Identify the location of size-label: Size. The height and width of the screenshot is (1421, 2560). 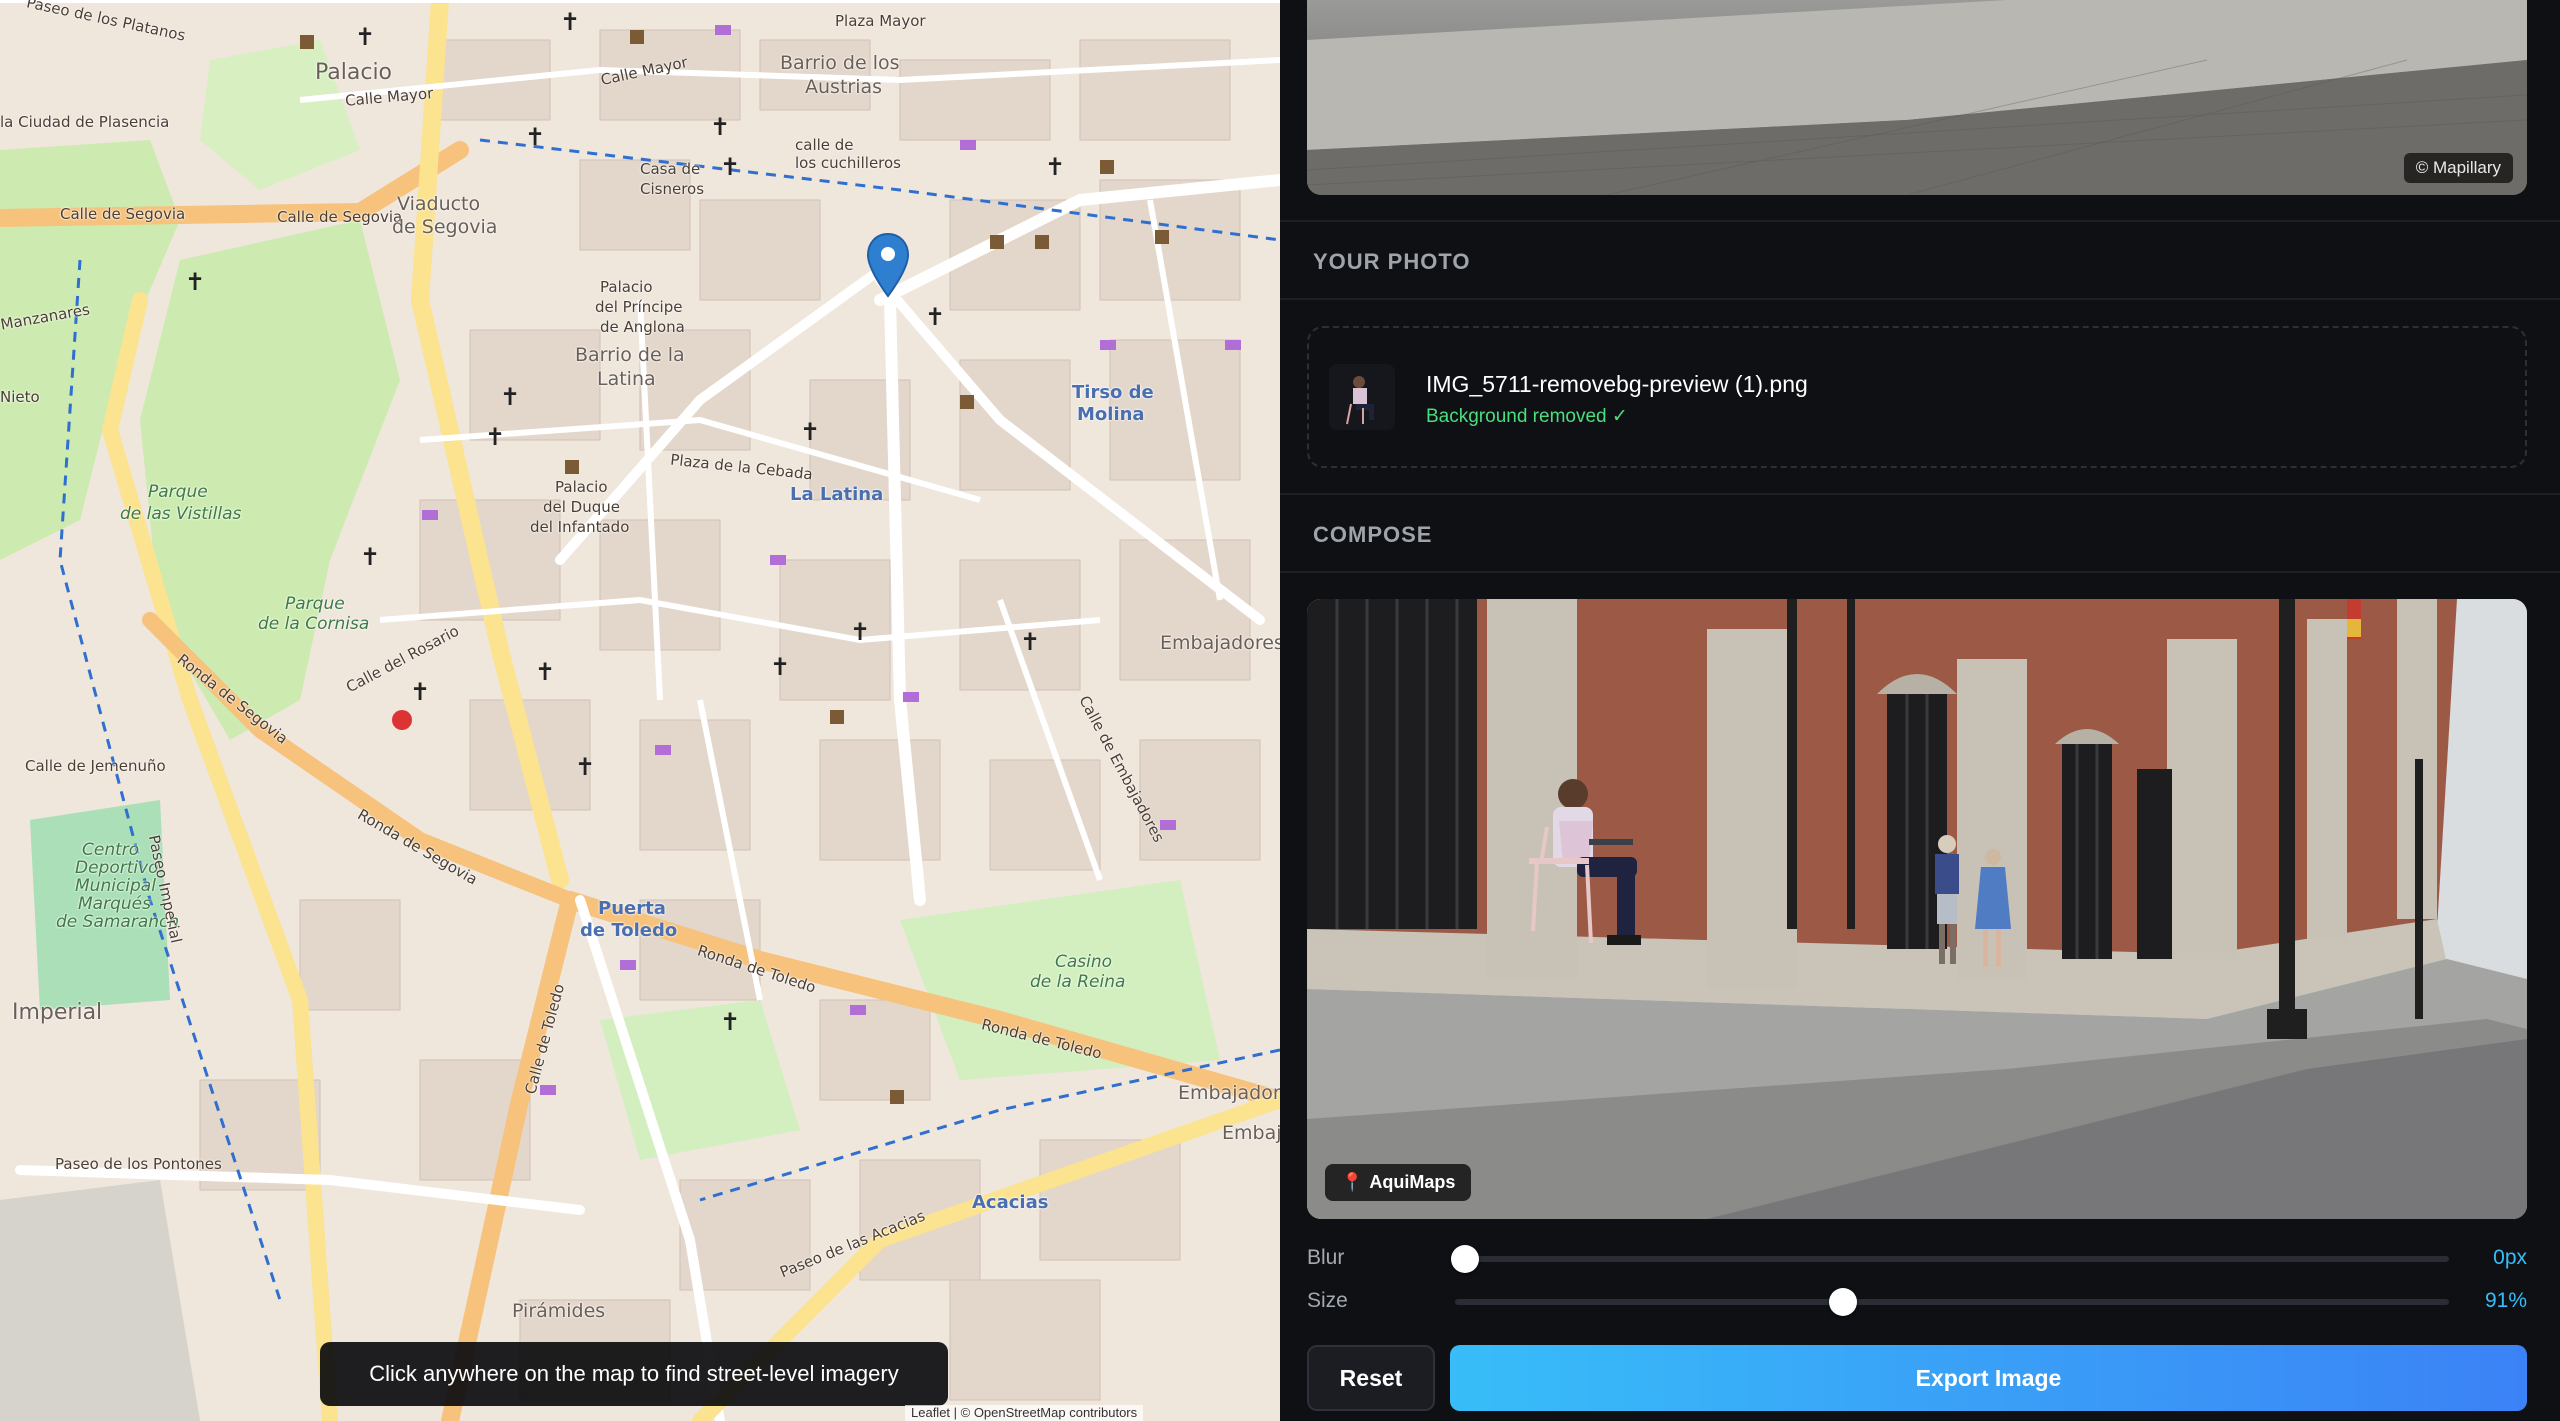
(1327, 1300).